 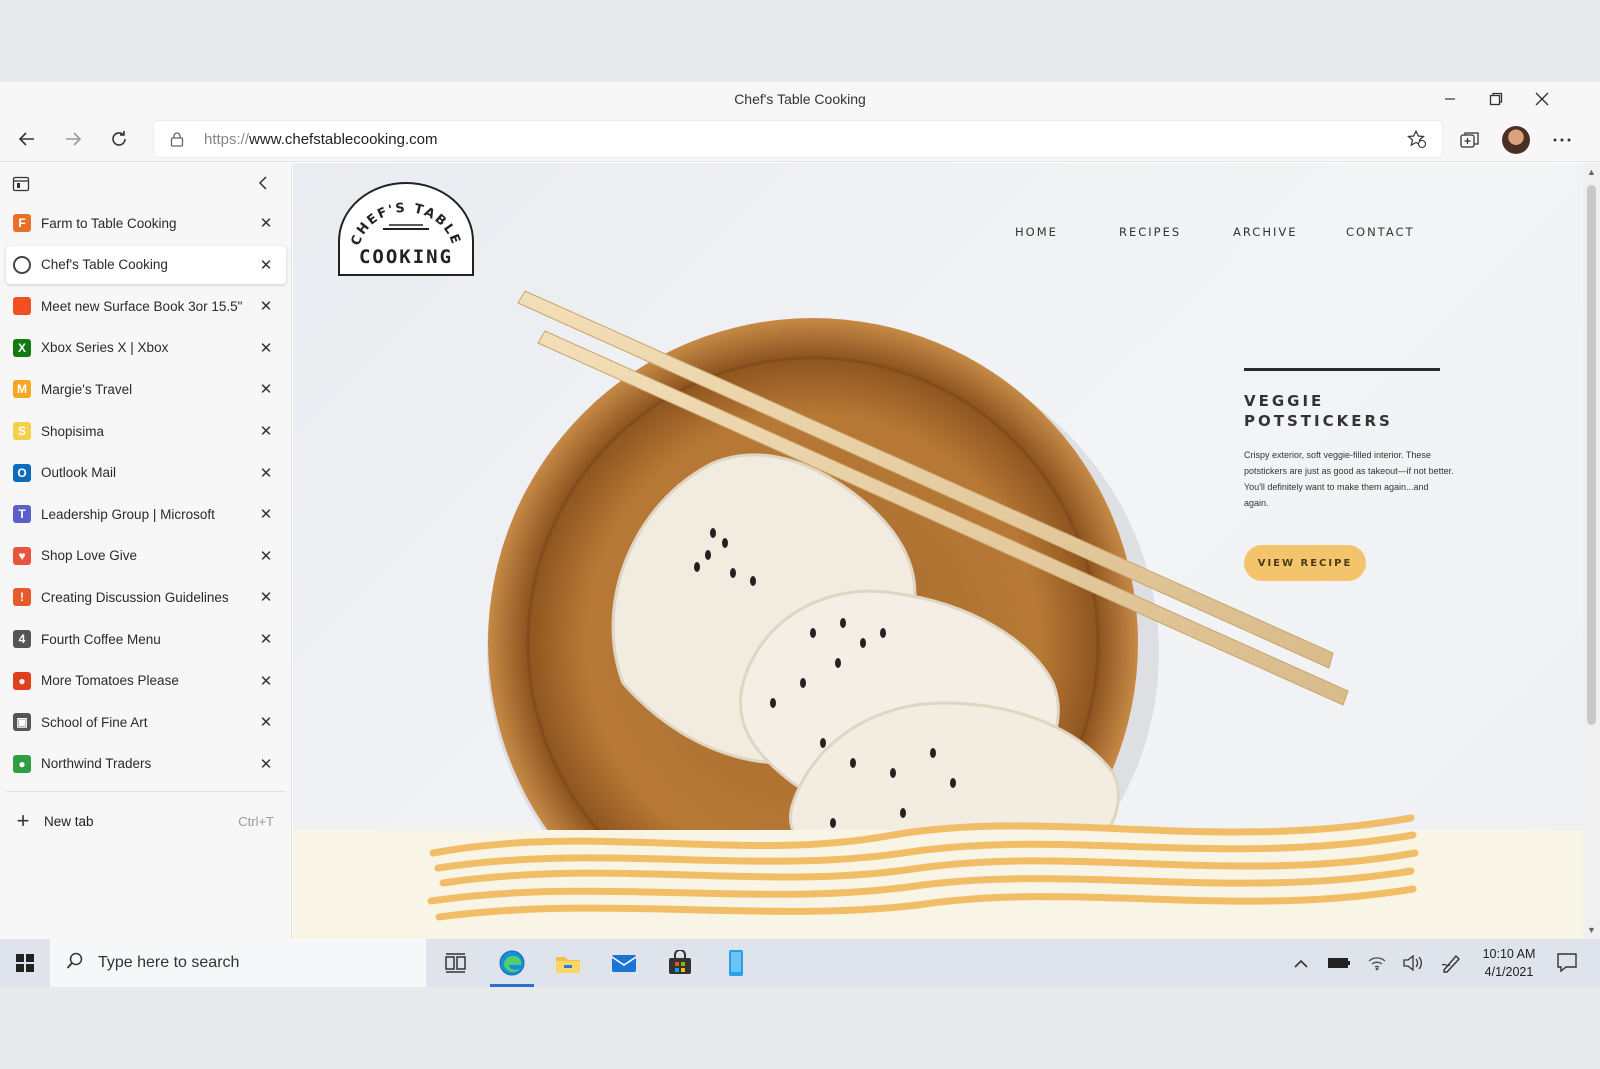 I want to click on headline-line-1: VEGGIE, so click(x=1284, y=401).